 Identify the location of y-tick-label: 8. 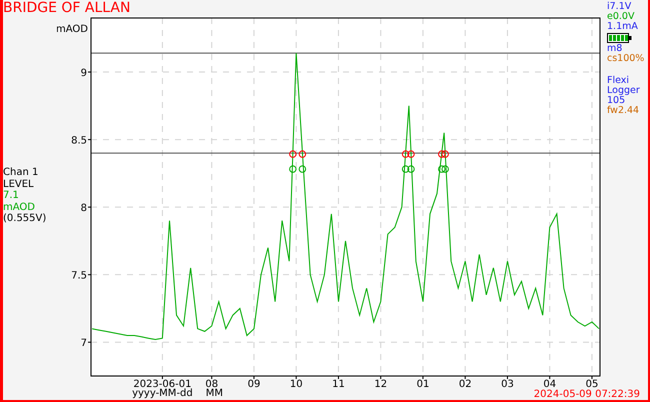
(83, 208).